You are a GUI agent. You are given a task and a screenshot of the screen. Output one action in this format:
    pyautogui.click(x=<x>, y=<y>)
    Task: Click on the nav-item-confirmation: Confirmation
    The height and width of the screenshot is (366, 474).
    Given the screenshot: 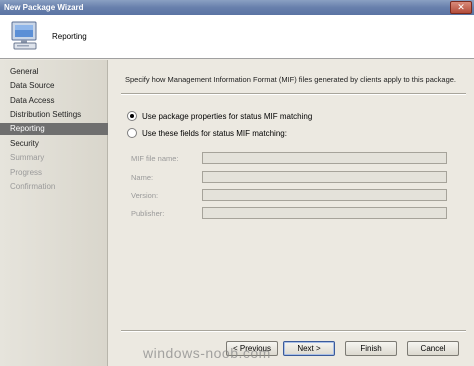 What is the action you would take?
    pyautogui.click(x=33, y=186)
    